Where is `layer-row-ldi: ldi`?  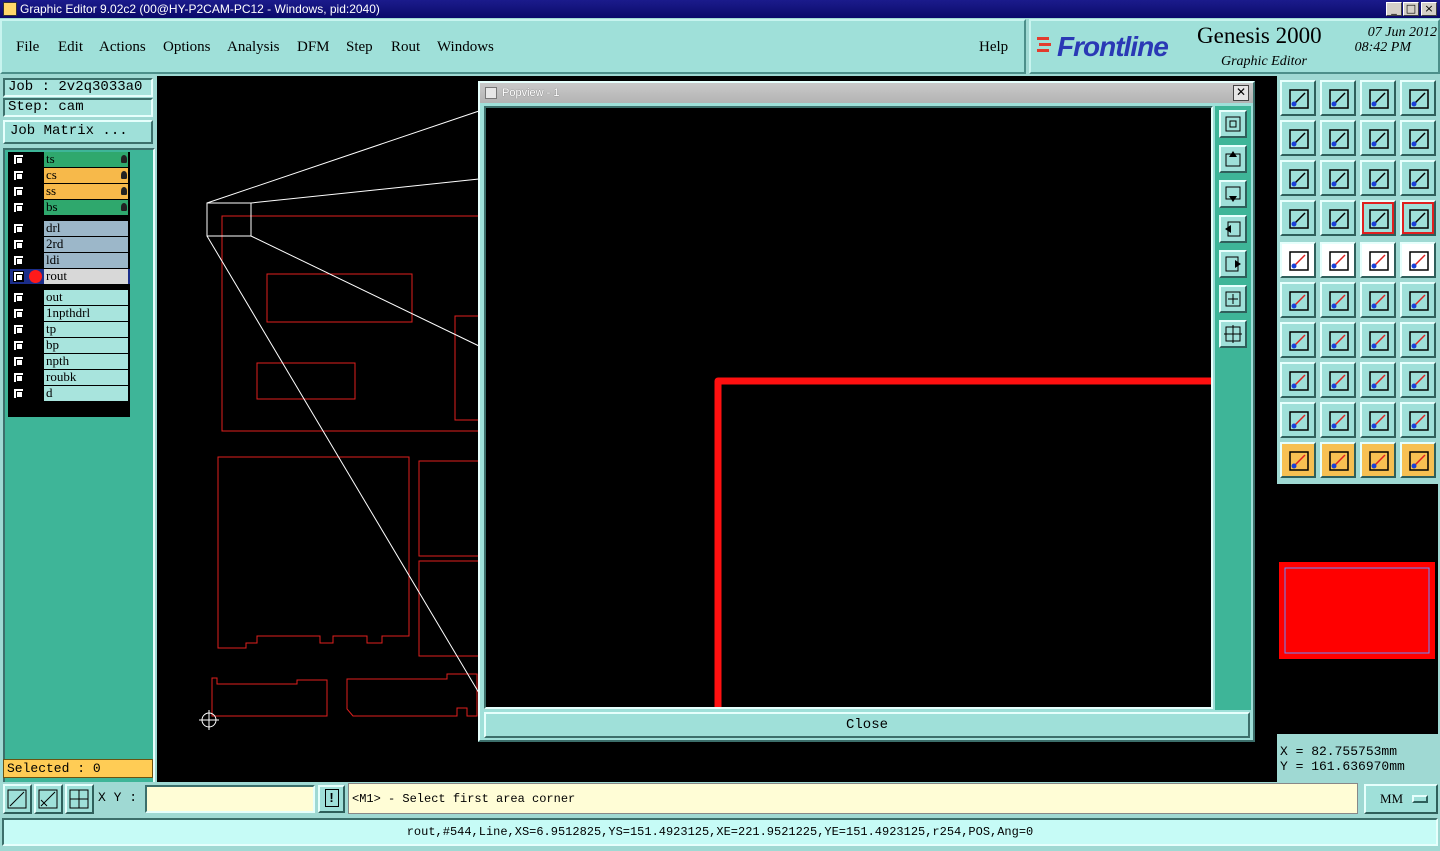
layer-row-ldi: ldi is located at coordinates (70, 260).